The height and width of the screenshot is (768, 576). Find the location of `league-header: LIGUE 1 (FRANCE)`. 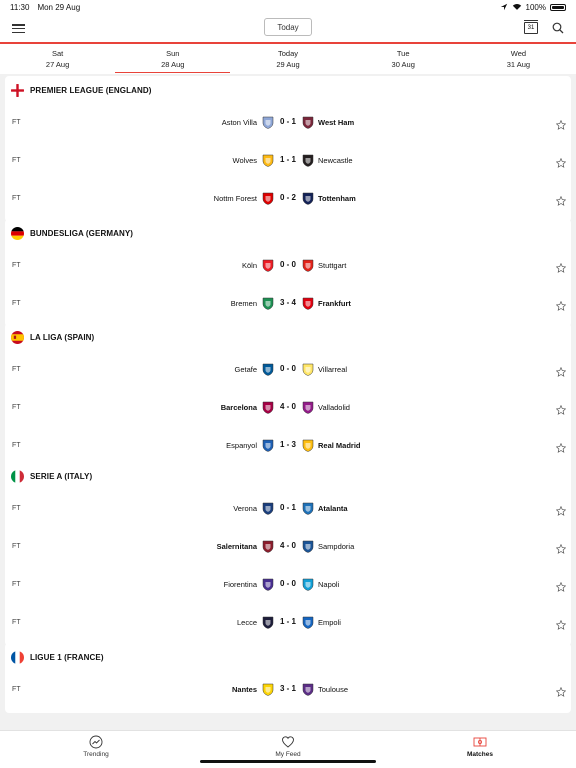

league-header: LIGUE 1 (FRANCE) is located at coordinates (288, 657).